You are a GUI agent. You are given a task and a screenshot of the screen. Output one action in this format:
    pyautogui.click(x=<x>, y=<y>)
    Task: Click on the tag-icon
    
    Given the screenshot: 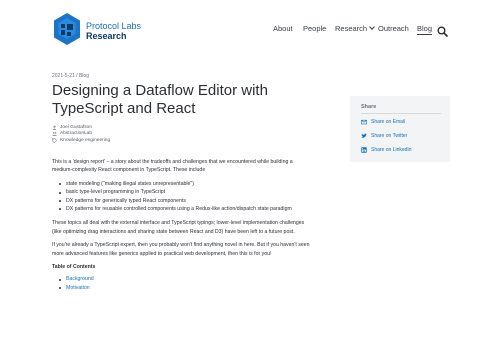 What is the action you would take?
    pyautogui.click(x=54, y=140)
    